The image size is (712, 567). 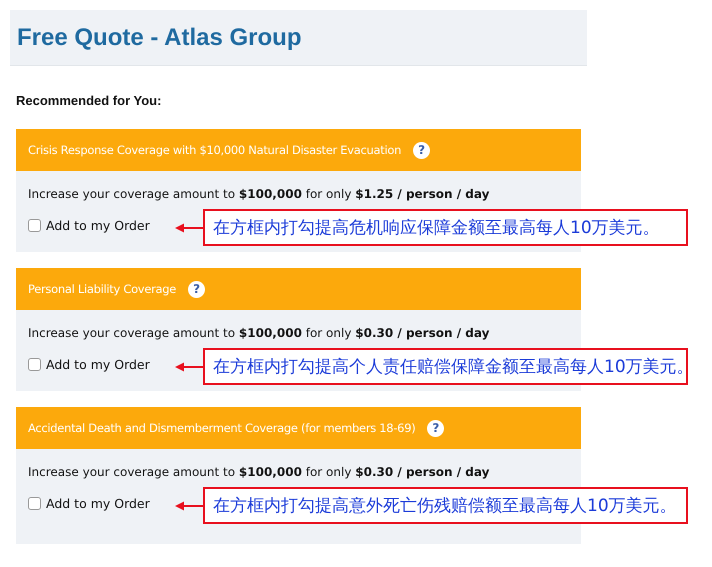 What do you see at coordinates (102, 289) in the screenshot?
I see `coverage-title: Personal Liability Coverage` at bounding box center [102, 289].